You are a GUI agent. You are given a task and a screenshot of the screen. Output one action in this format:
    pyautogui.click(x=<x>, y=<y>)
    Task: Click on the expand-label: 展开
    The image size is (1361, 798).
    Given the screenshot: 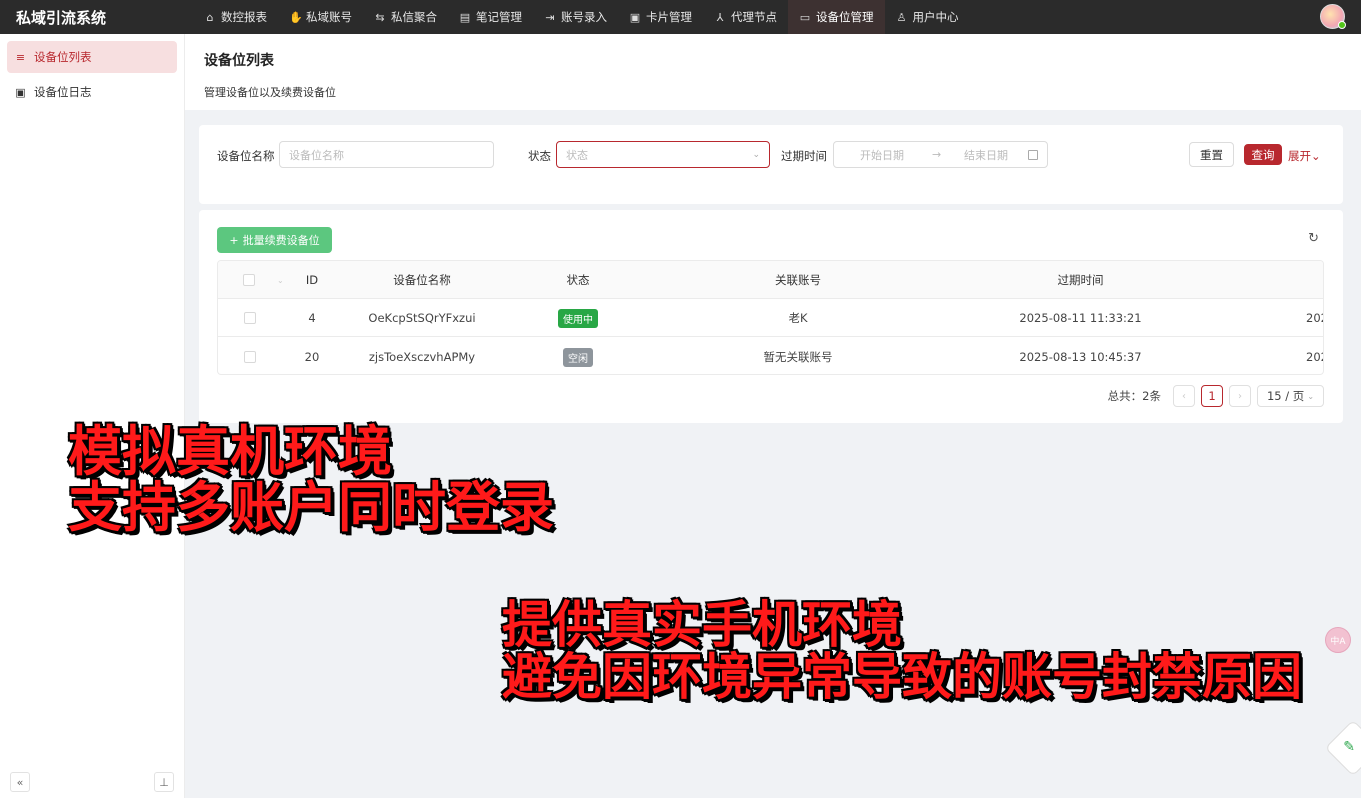 What is the action you would take?
    pyautogui.click(x=1299, y=156)
    